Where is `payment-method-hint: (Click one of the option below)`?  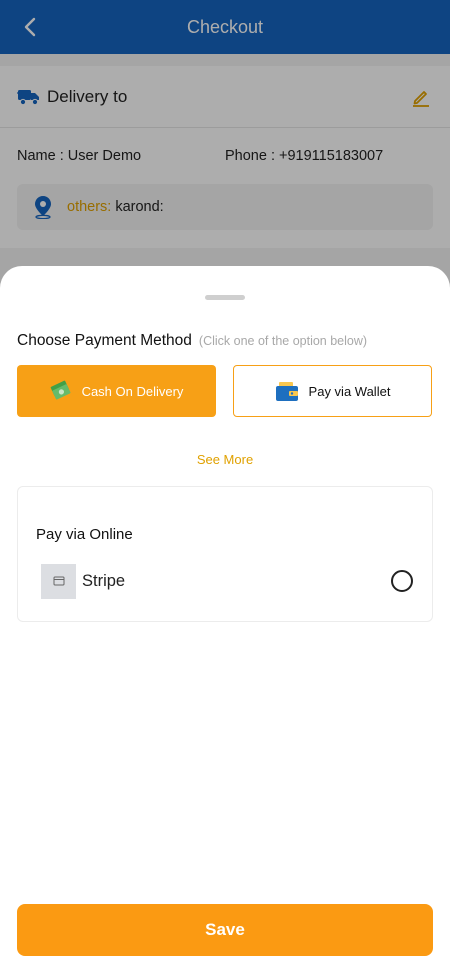
payment-method-hint: (Click one of the option below) is located at coordinates (283, 341).